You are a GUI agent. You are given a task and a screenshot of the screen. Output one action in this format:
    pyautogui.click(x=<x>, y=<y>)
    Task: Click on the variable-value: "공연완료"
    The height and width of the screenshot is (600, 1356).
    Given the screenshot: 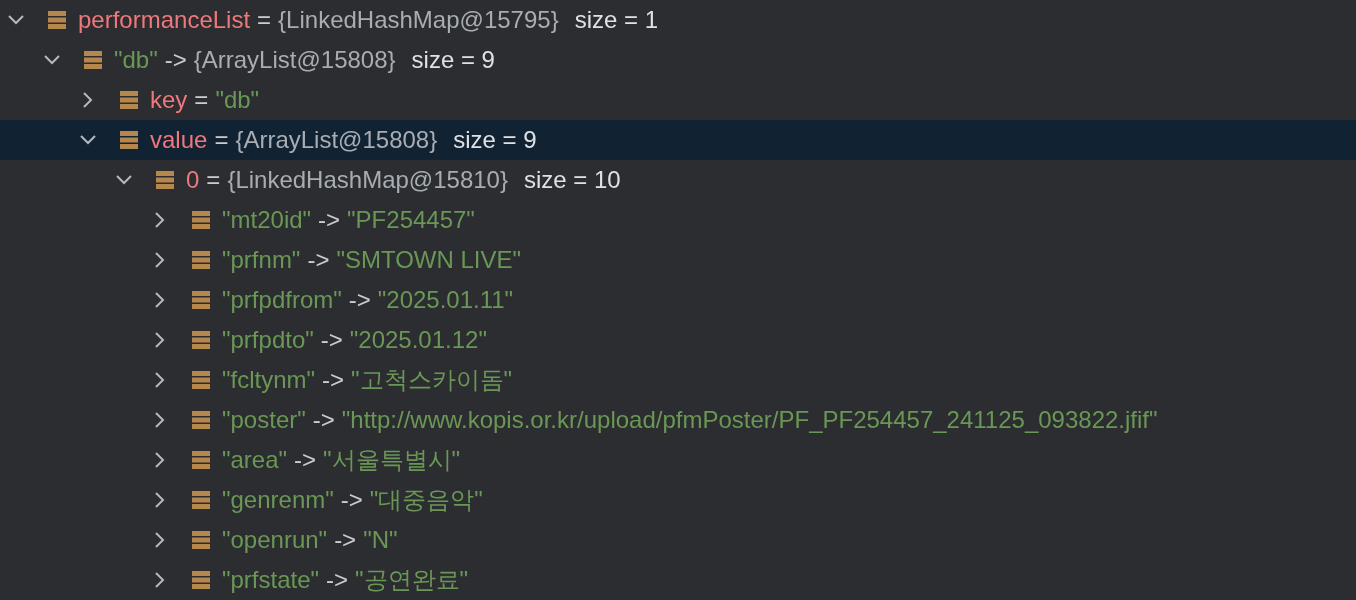 What is the action you would take?
    pyautogui.click(x=412, y=580)
    